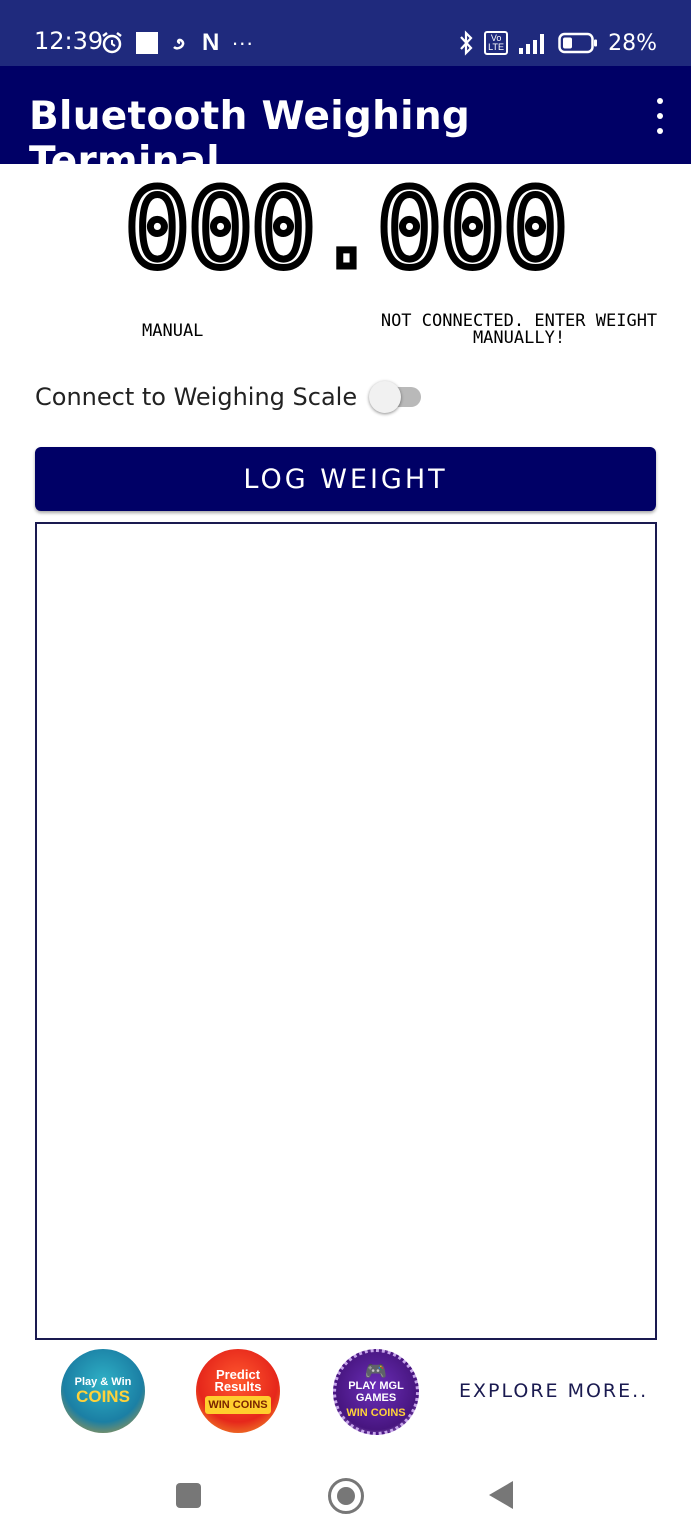  I want to click on home-icon, so click(346, 1496).